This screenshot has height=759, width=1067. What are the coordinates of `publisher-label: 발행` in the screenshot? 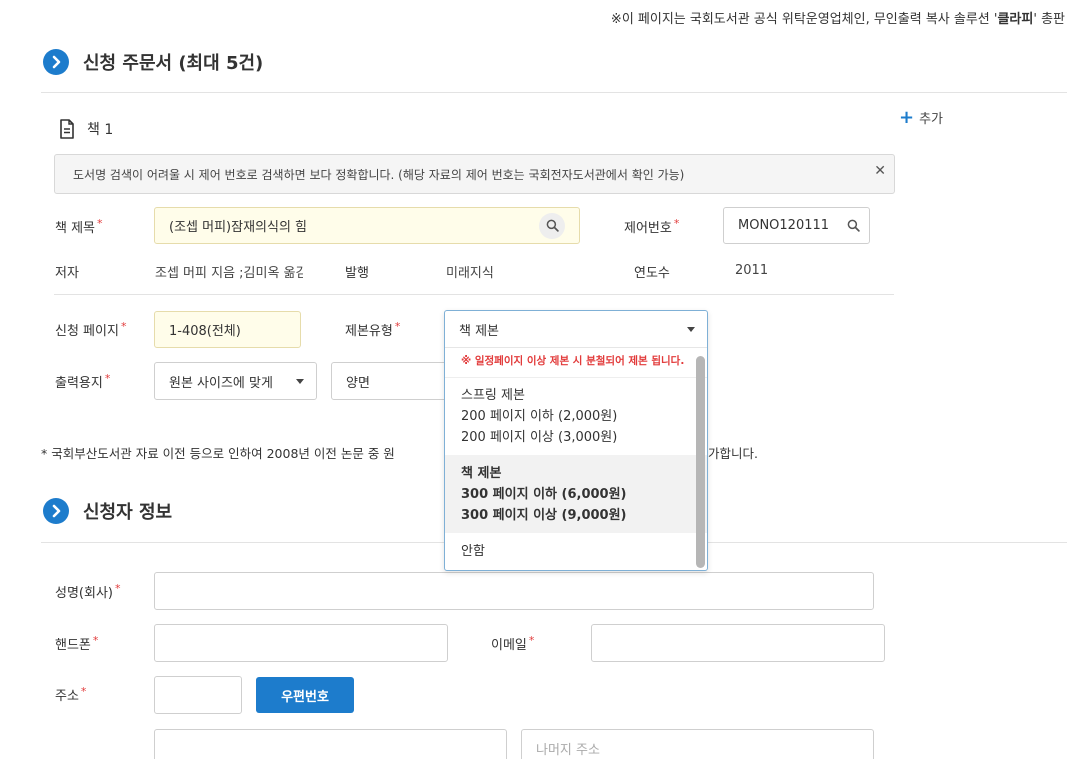 It's located at (357, 273).